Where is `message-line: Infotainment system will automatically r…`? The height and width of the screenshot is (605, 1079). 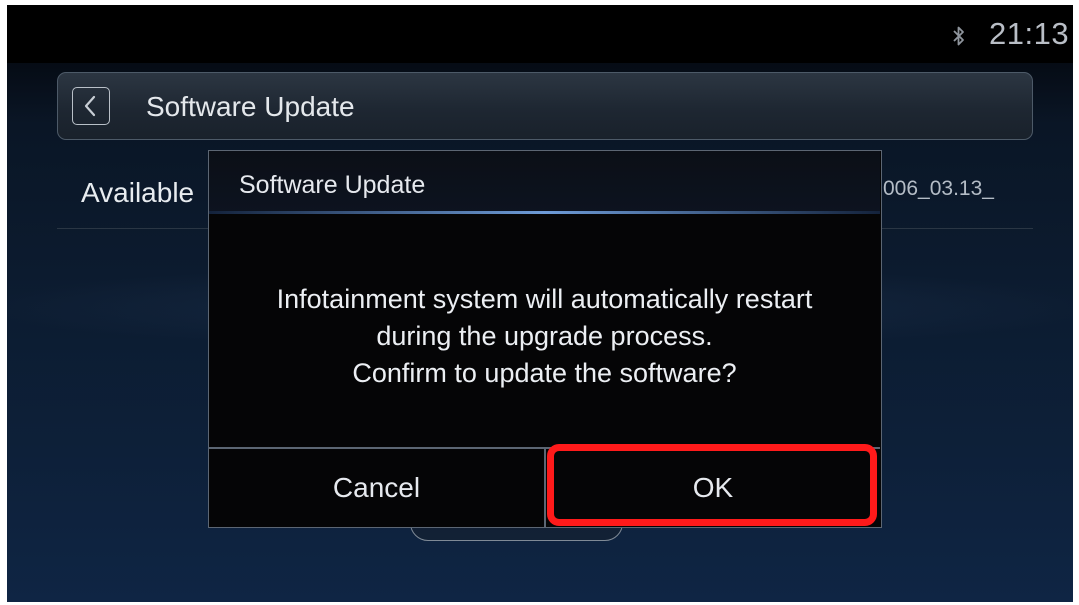 message-line: Infotainment system will automatically r… is located at coordinates (544, 299).